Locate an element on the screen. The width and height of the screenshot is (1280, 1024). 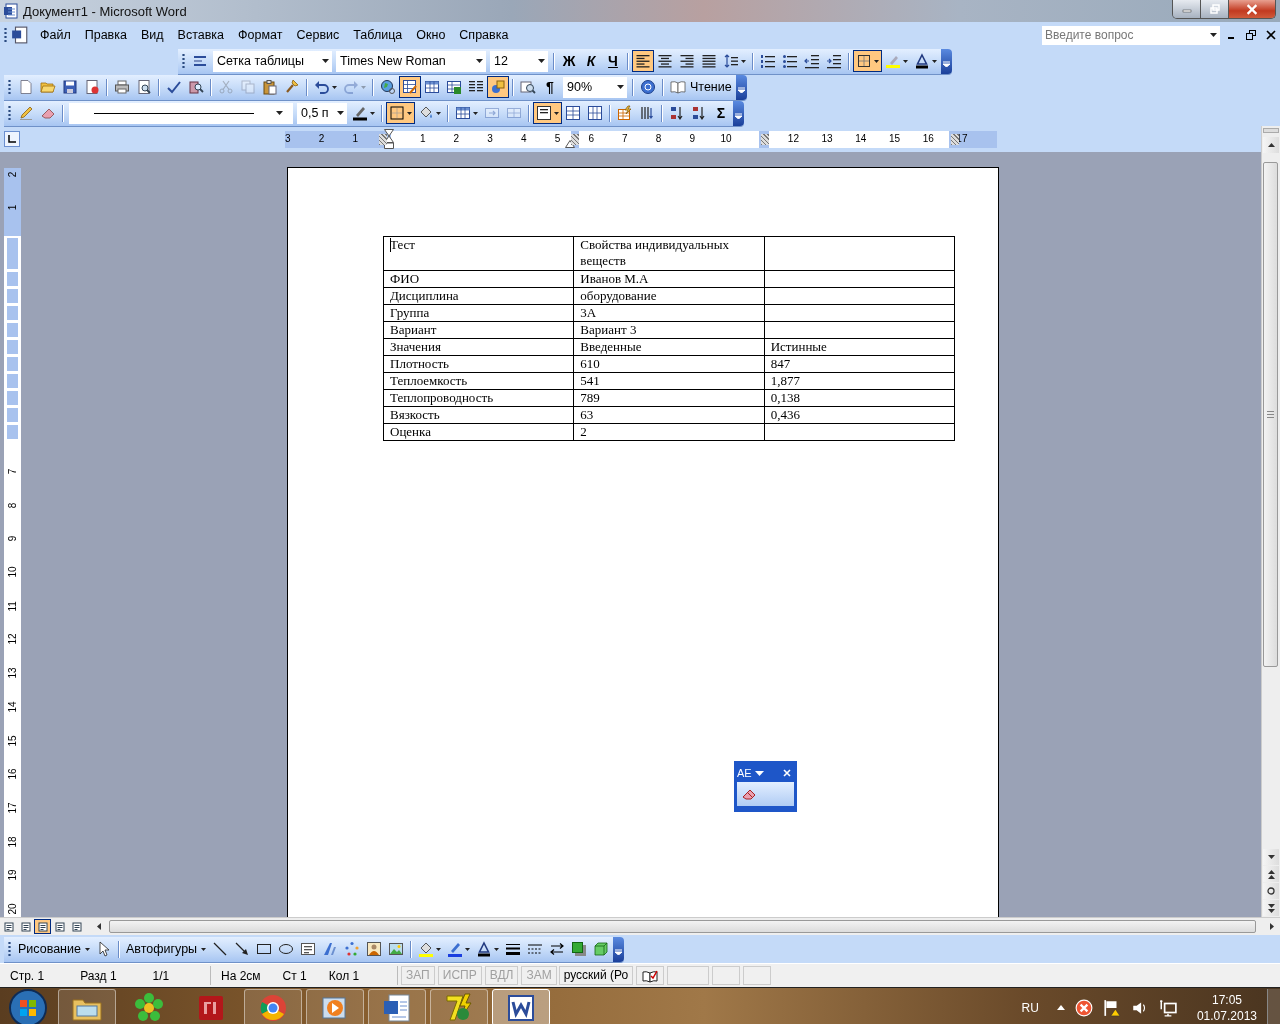
table-cell: 789 is located at coordinates (669, 398).